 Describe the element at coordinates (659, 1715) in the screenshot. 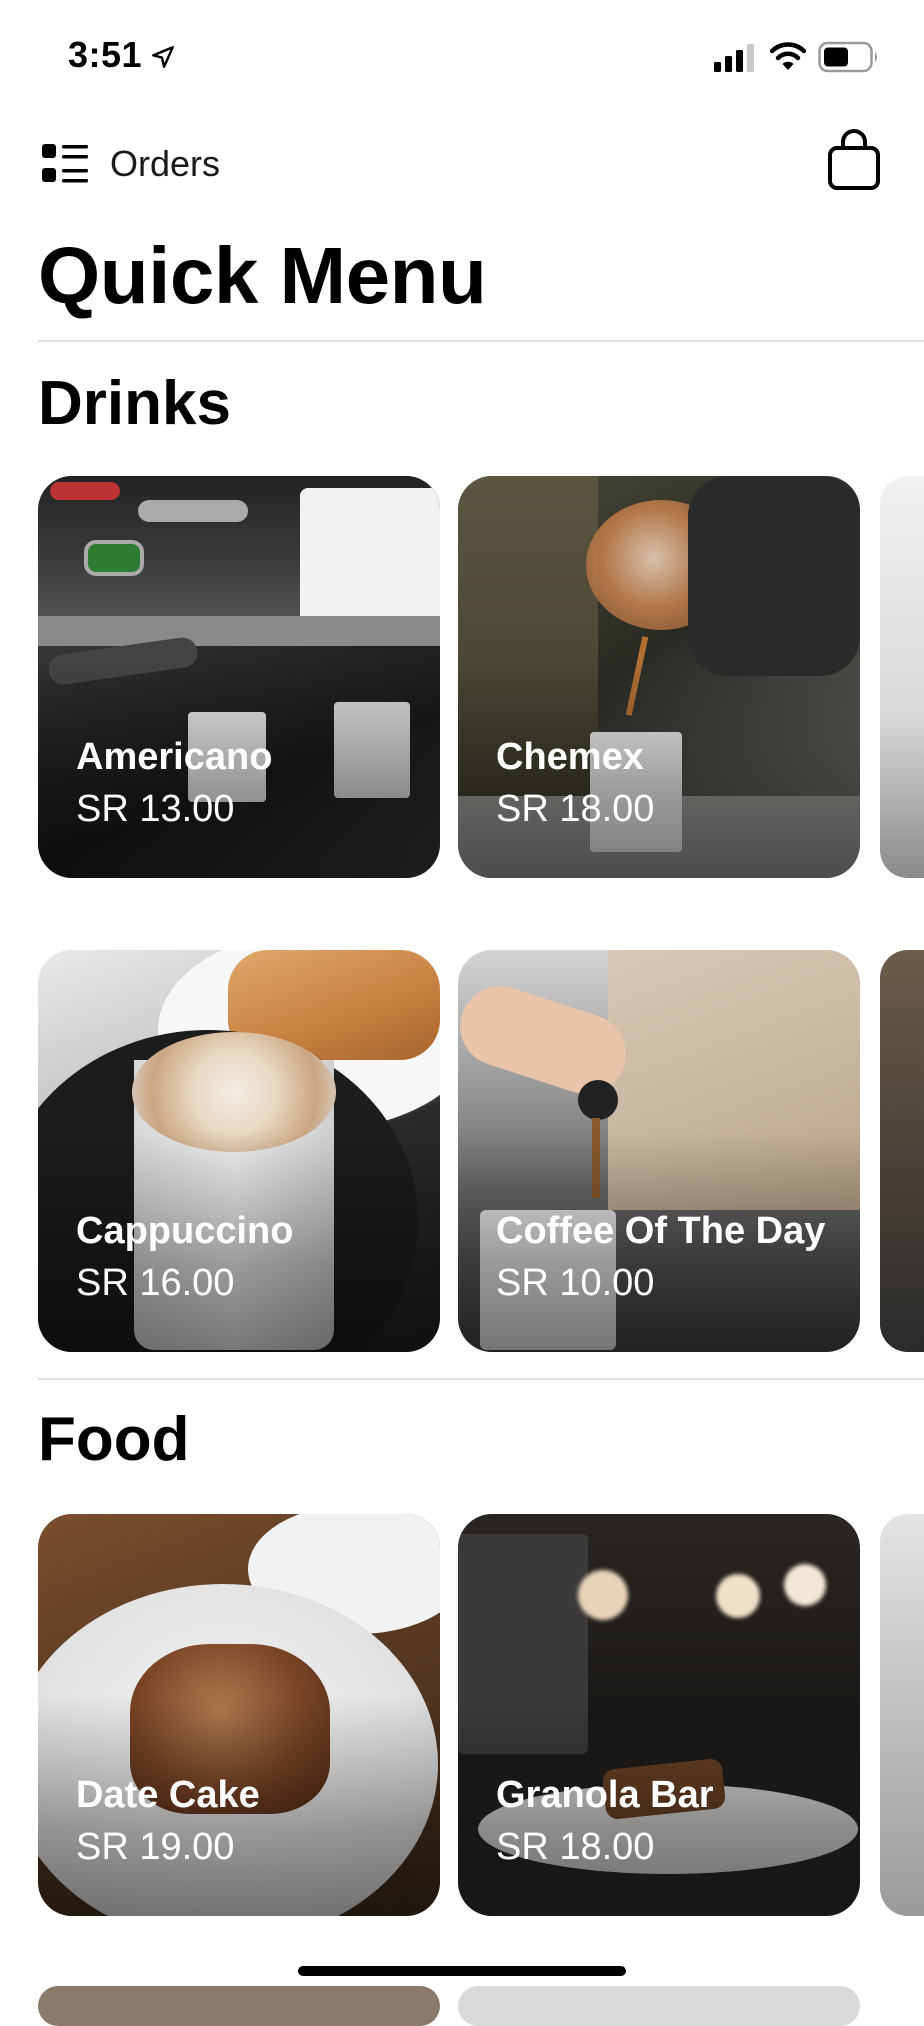

I see `menu-card-granola-bar: Granola Bar SR 18.00` at that location.